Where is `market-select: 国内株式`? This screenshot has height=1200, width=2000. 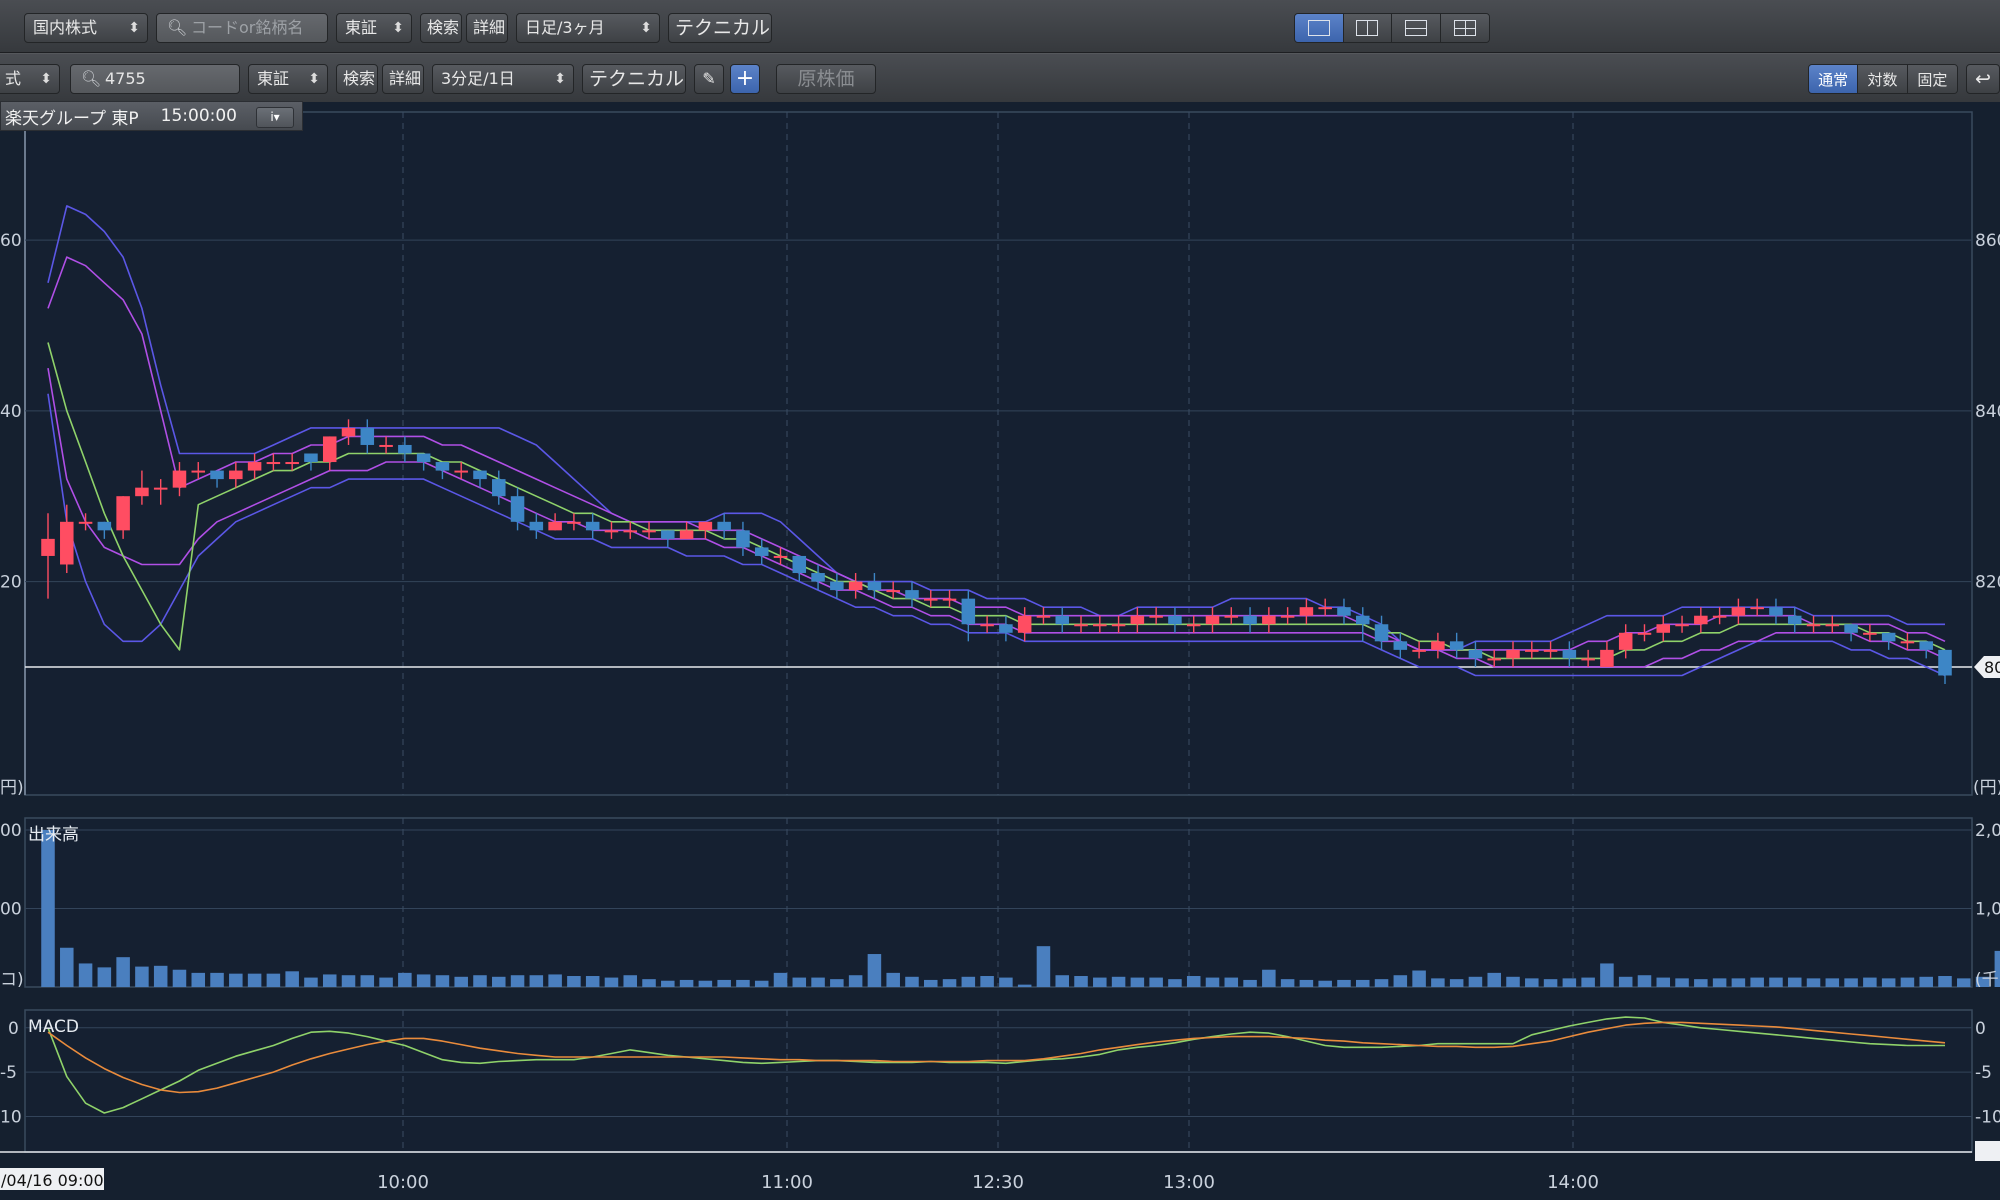 market-select: 国内株式 is located at coordinates (86, 28).